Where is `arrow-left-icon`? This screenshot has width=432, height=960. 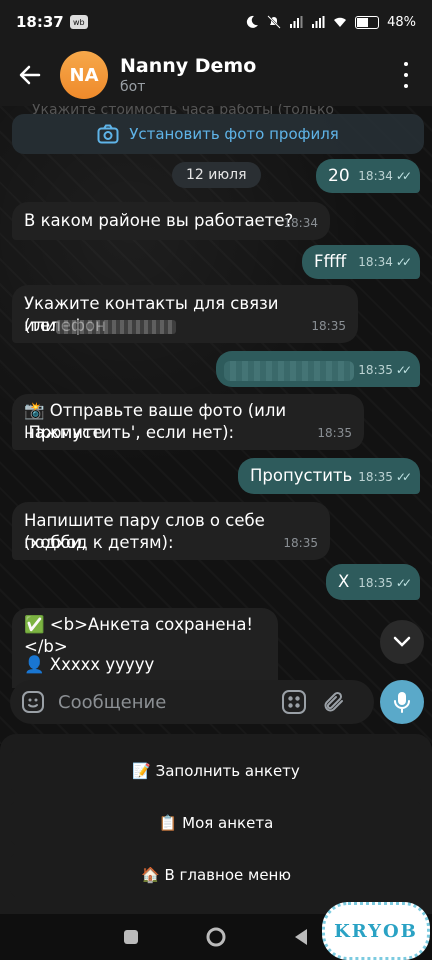 arrow-left-icon is located at coordinates (30, 75).